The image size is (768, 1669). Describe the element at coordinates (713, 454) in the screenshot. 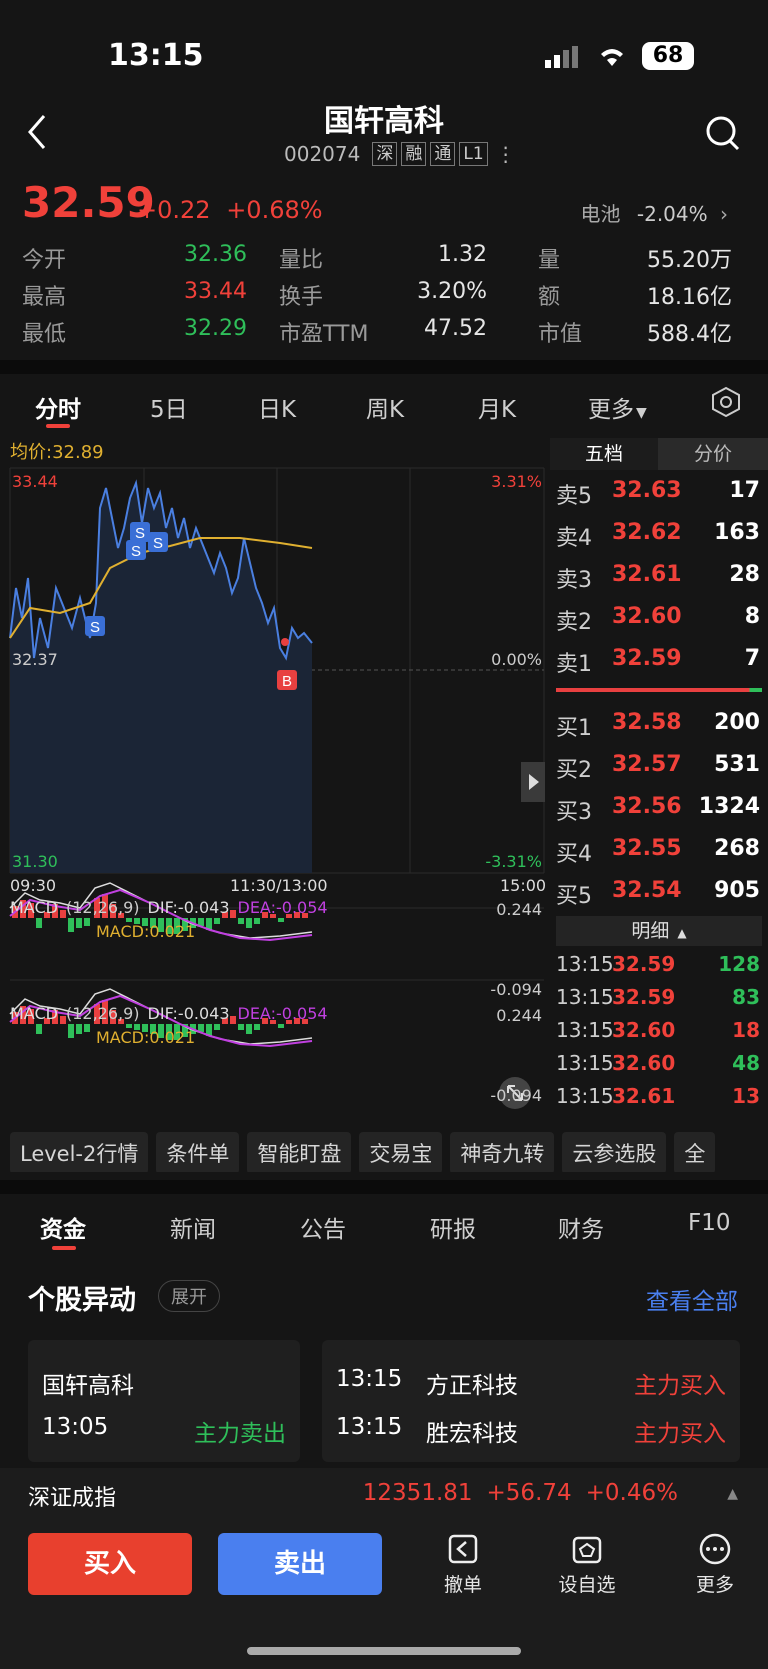

I see `tab-price-dist: 分价` at that location.